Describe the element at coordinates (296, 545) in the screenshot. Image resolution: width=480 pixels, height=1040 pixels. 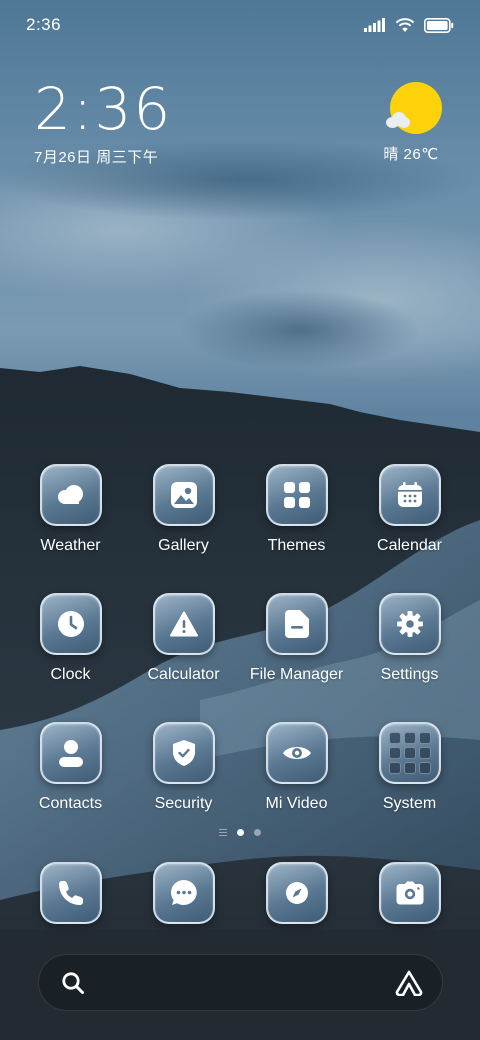
I see `app-label: Themes` at that location.